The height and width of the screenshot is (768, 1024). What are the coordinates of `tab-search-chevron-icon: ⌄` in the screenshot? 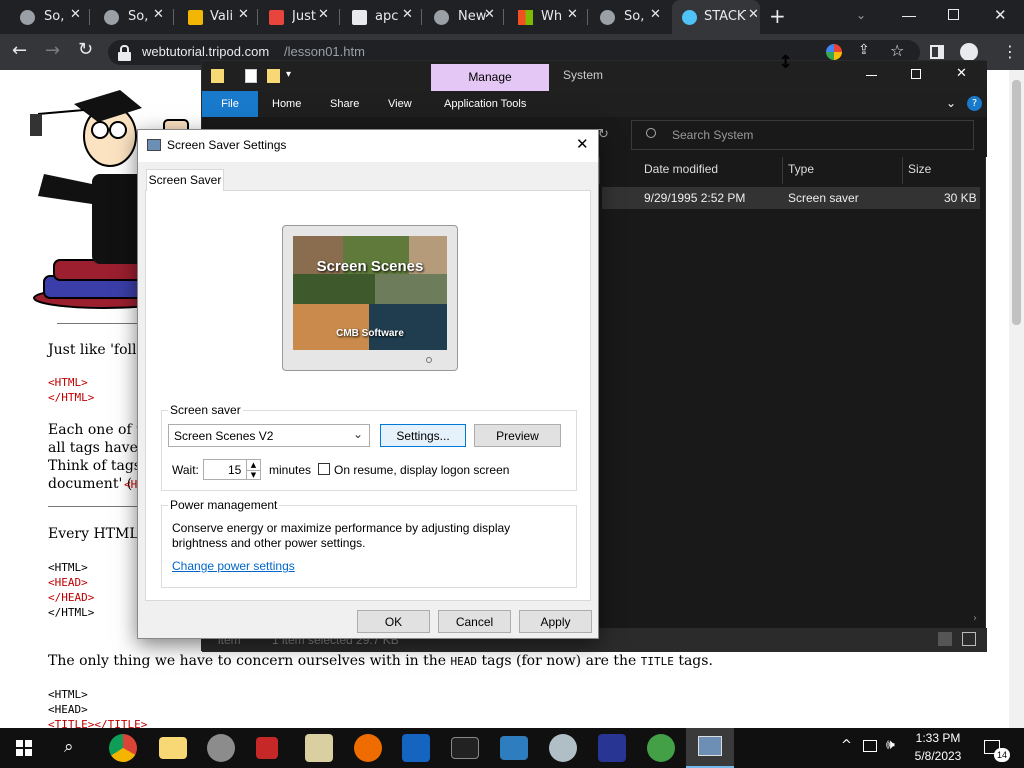 It's located at (861, 15).